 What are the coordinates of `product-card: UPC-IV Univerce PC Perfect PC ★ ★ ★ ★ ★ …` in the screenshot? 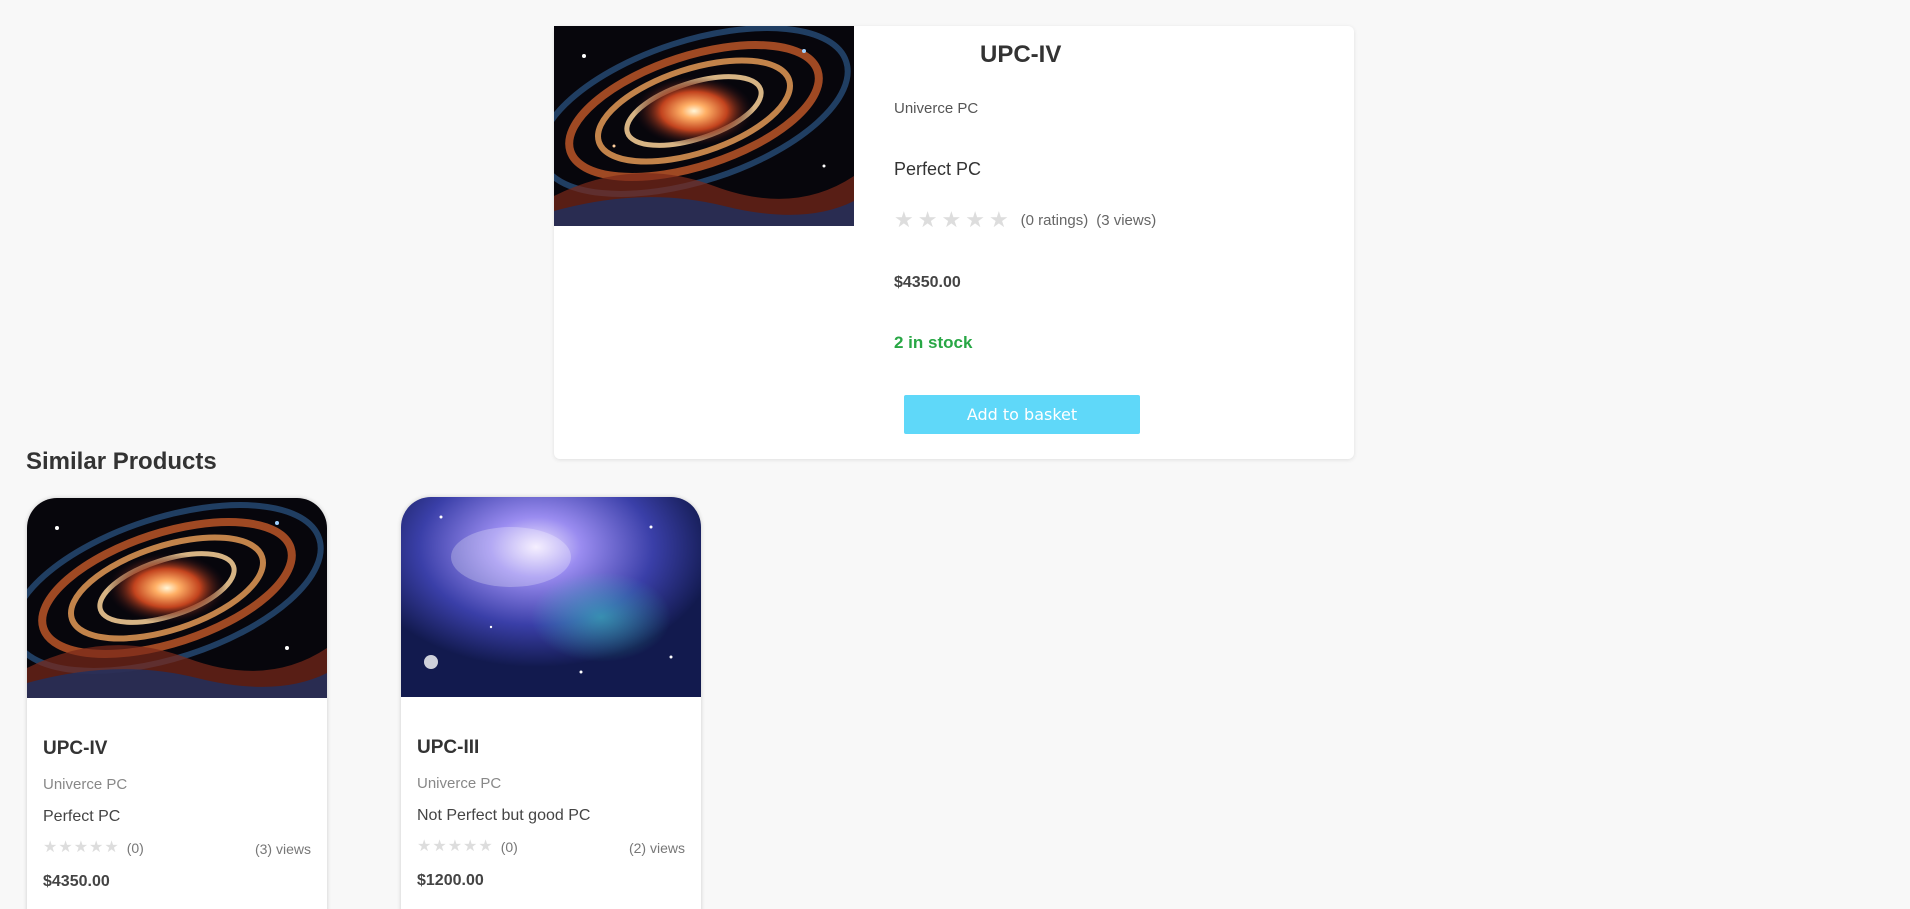 It's located at (177, 703).